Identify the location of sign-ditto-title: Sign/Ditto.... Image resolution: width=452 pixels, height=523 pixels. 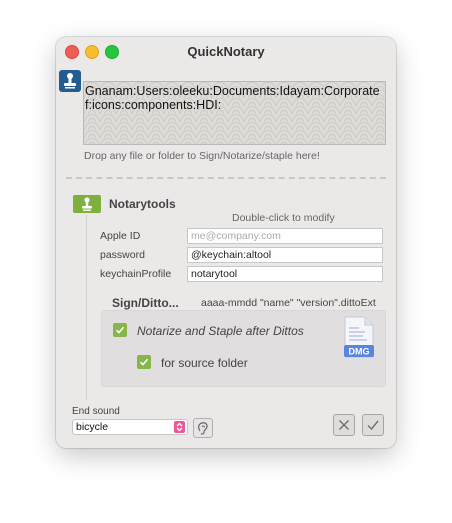
(145, 303).